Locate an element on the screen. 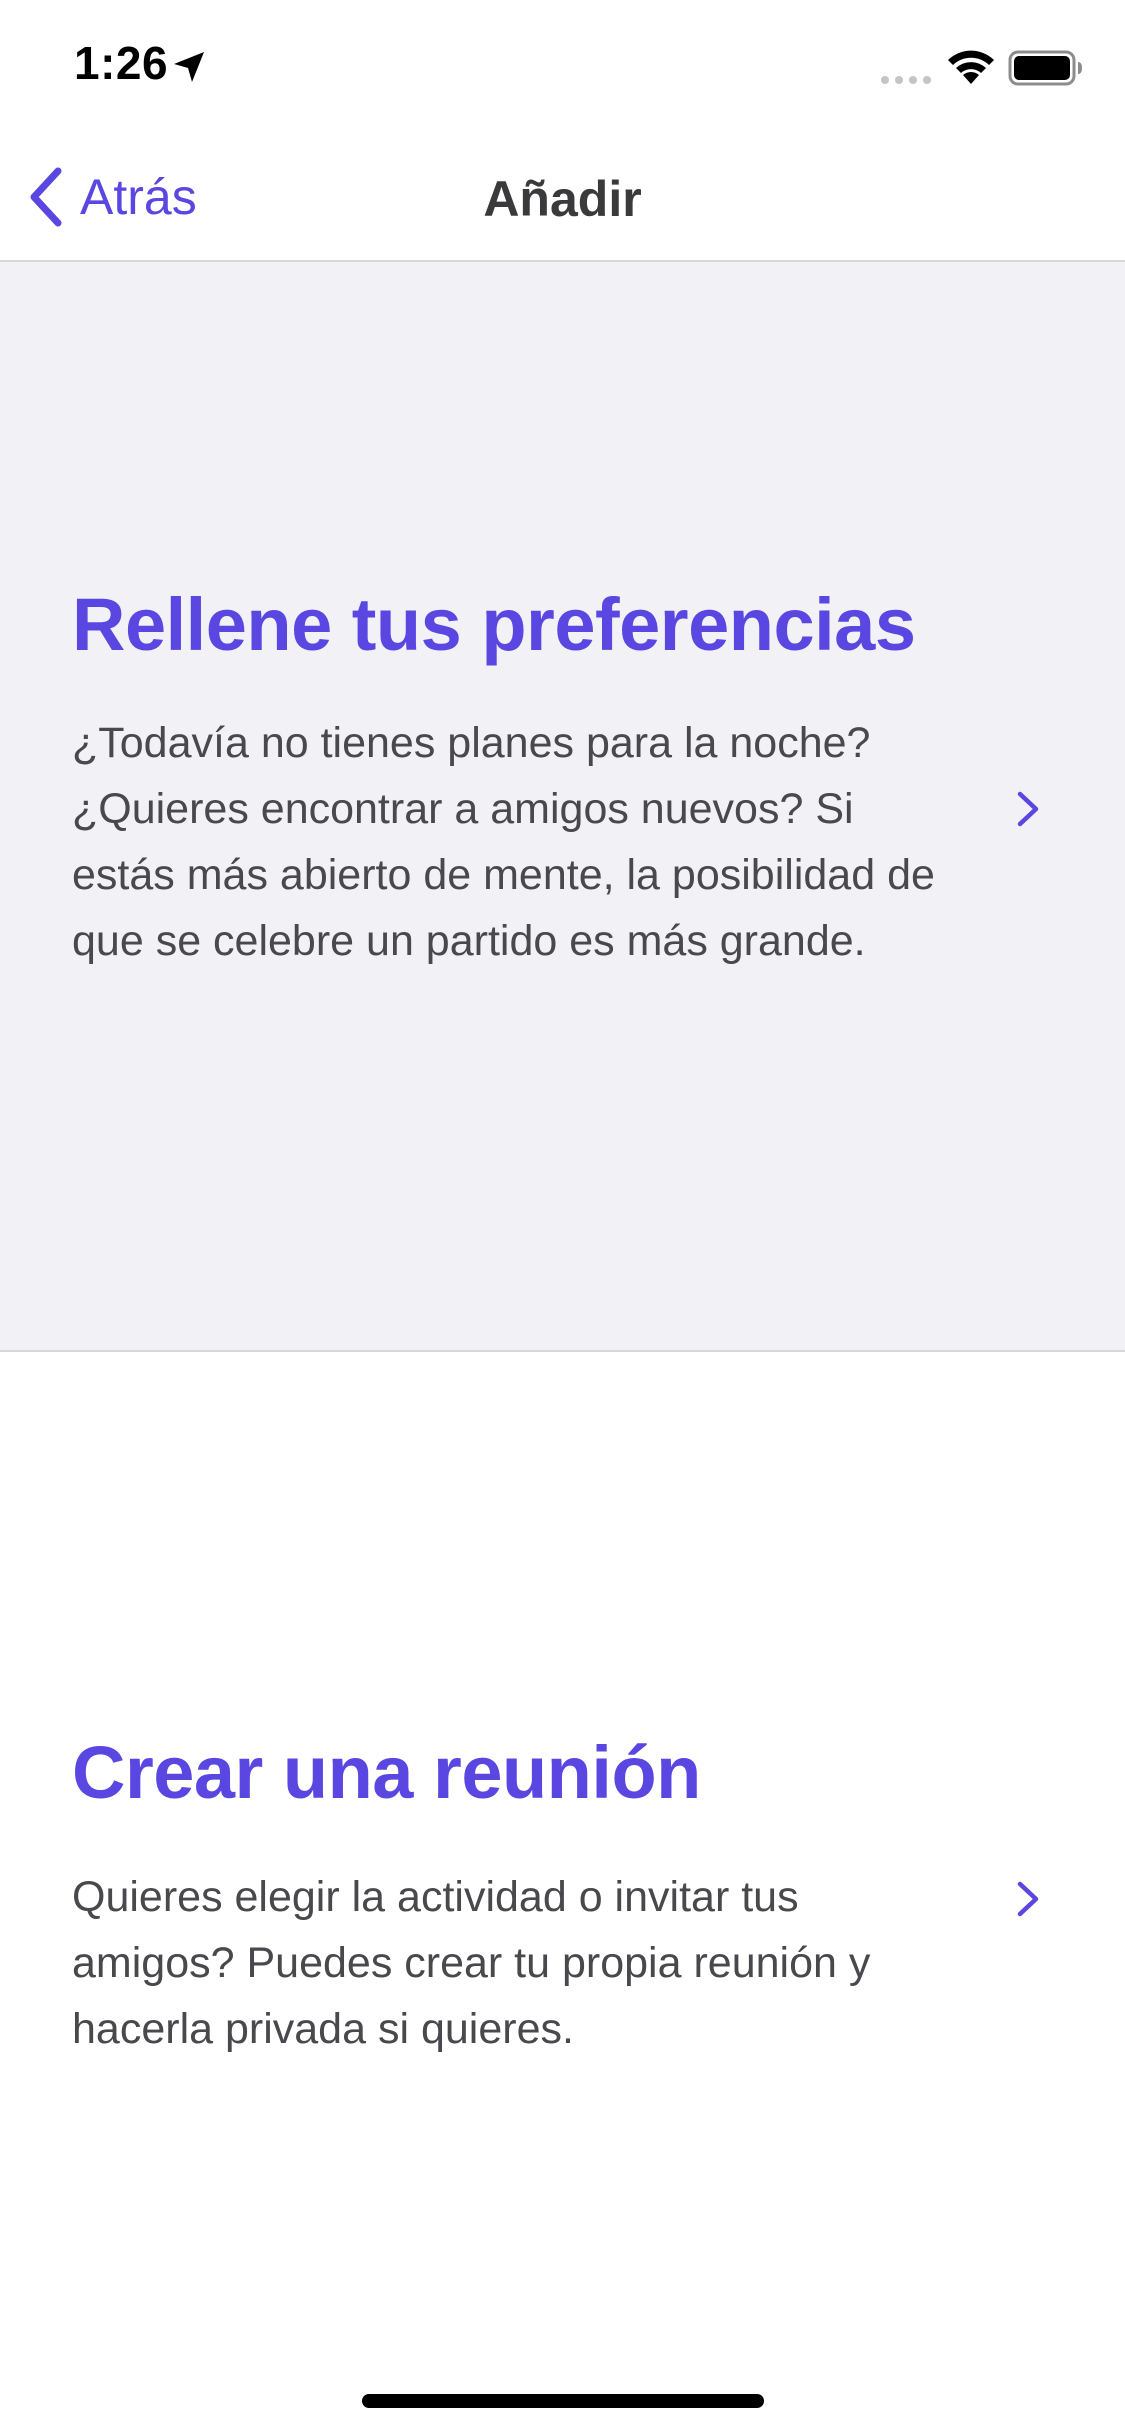 The image size is (1125, 2436). navigation-bar: Atrás Añadir is located at coordinates (562, 197).